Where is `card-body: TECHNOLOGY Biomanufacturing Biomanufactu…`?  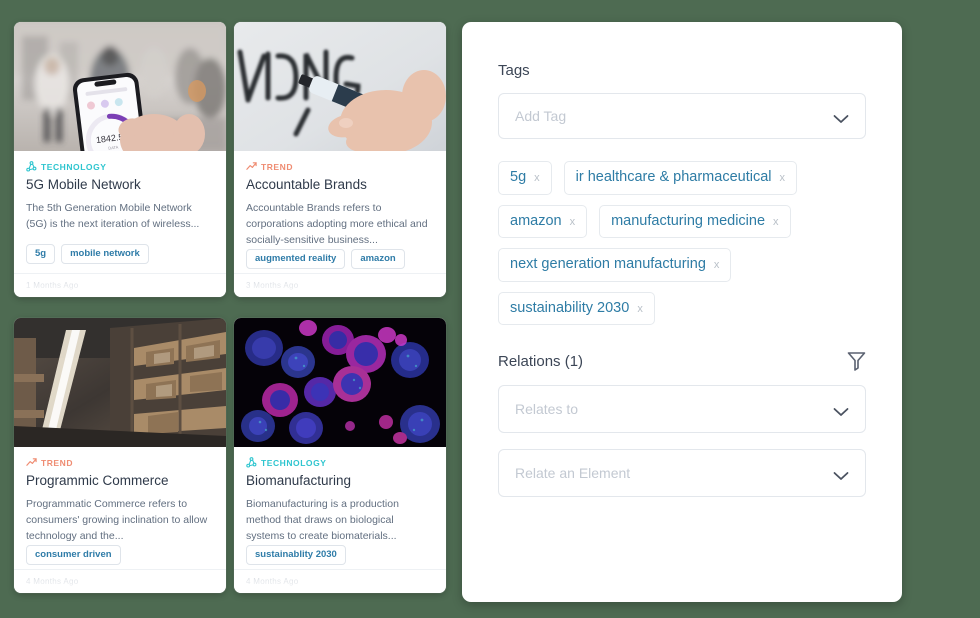
card-body: TECHNOLOGY Biomanufacturing Biomanufactu… is located at coordinates (340, 508).